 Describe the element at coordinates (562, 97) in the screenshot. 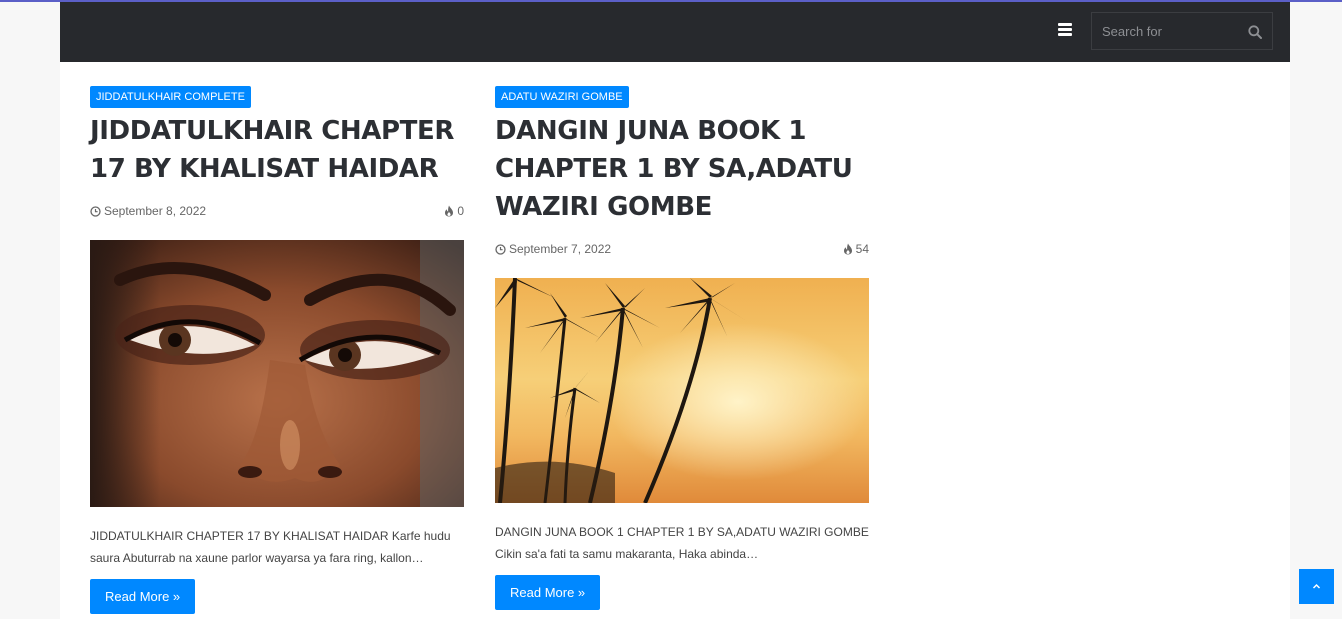

I see `category-badge: ADATU WAZIRI GOMBE` at that location.